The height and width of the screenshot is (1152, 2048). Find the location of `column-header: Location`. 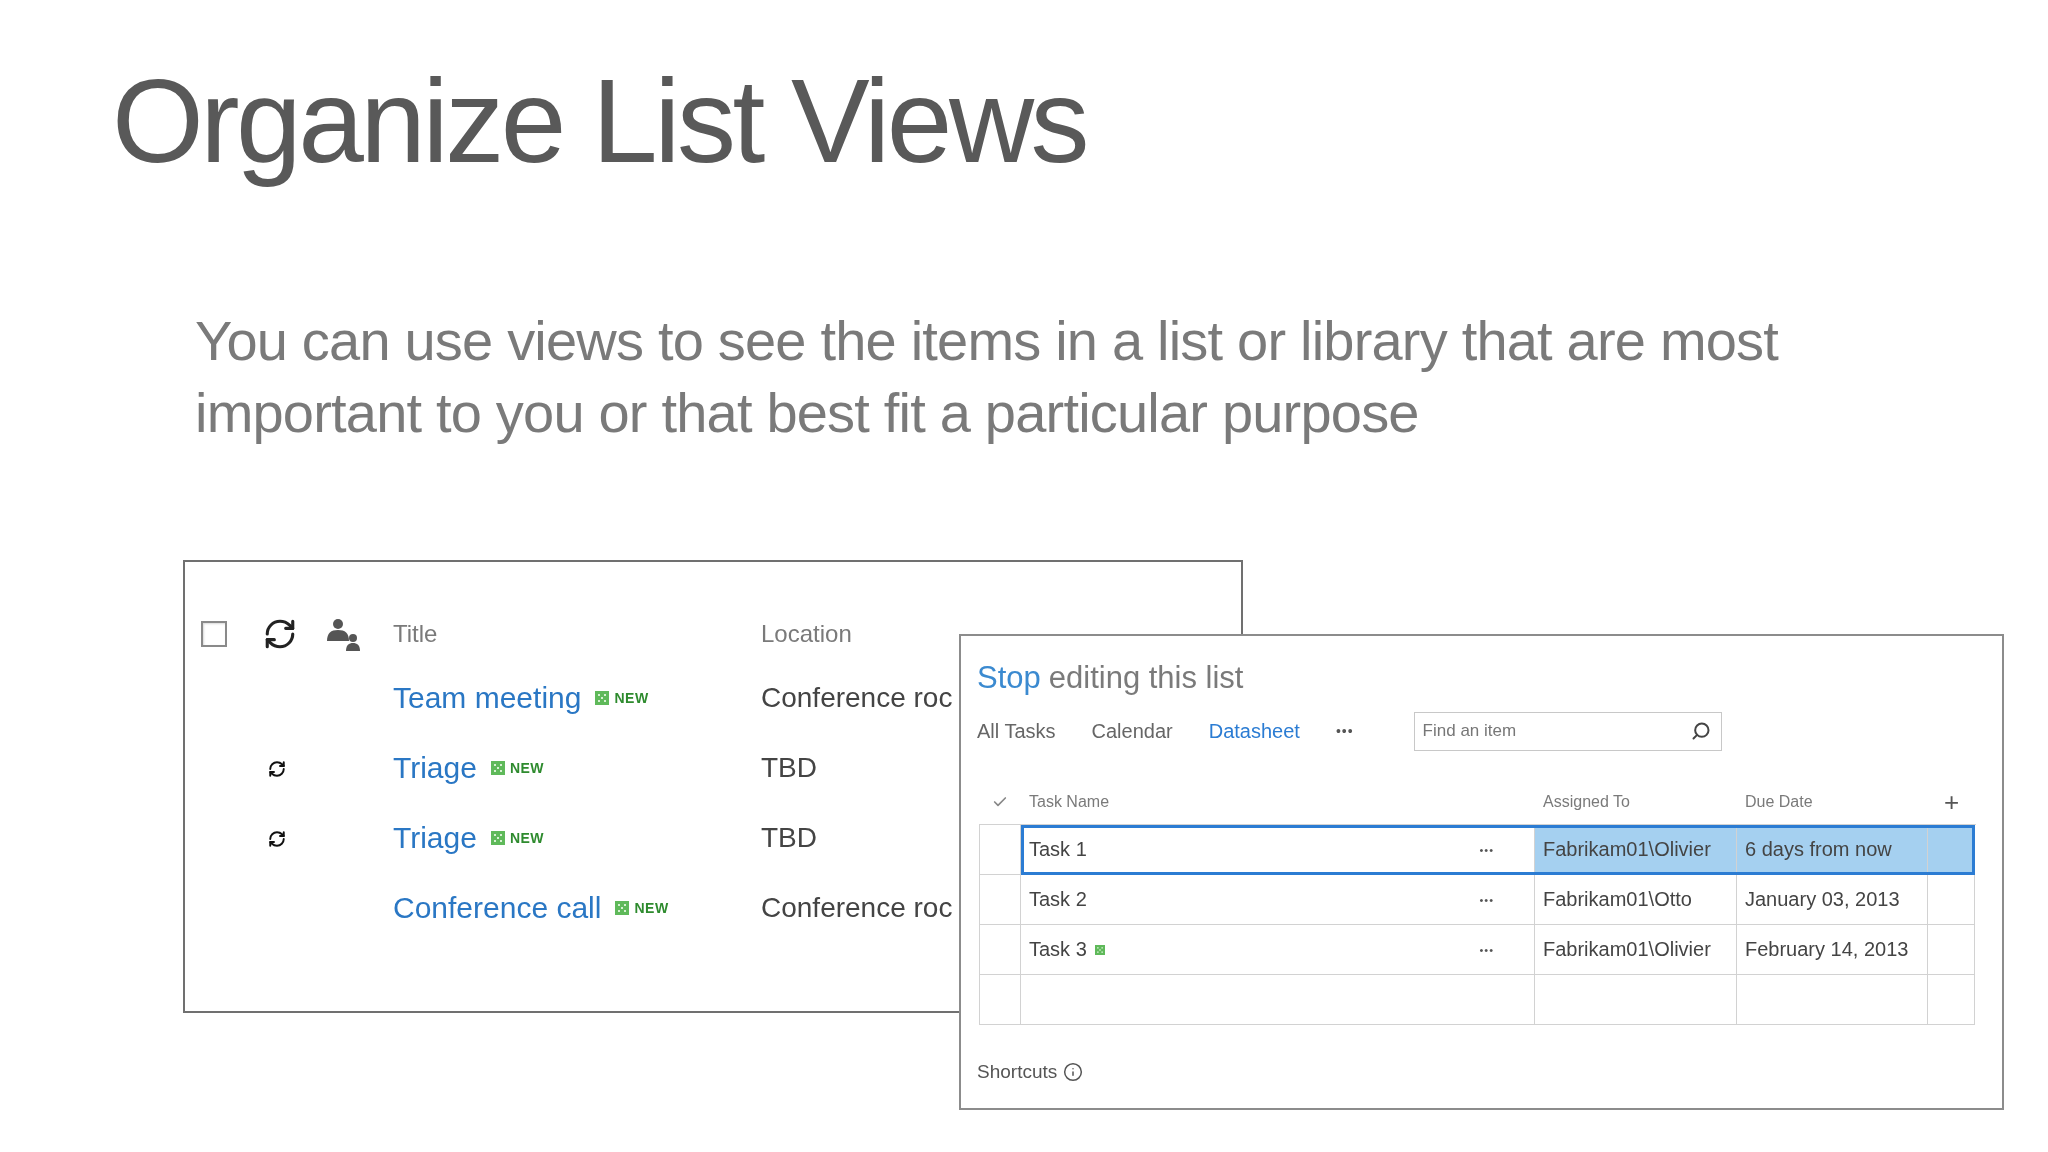

column-header: Location is located at coordinates (806, 634).